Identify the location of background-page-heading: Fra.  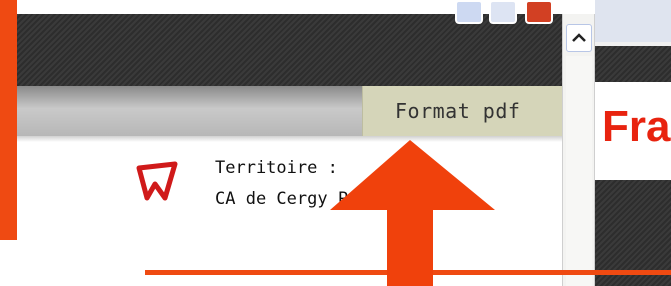
(636, 126).